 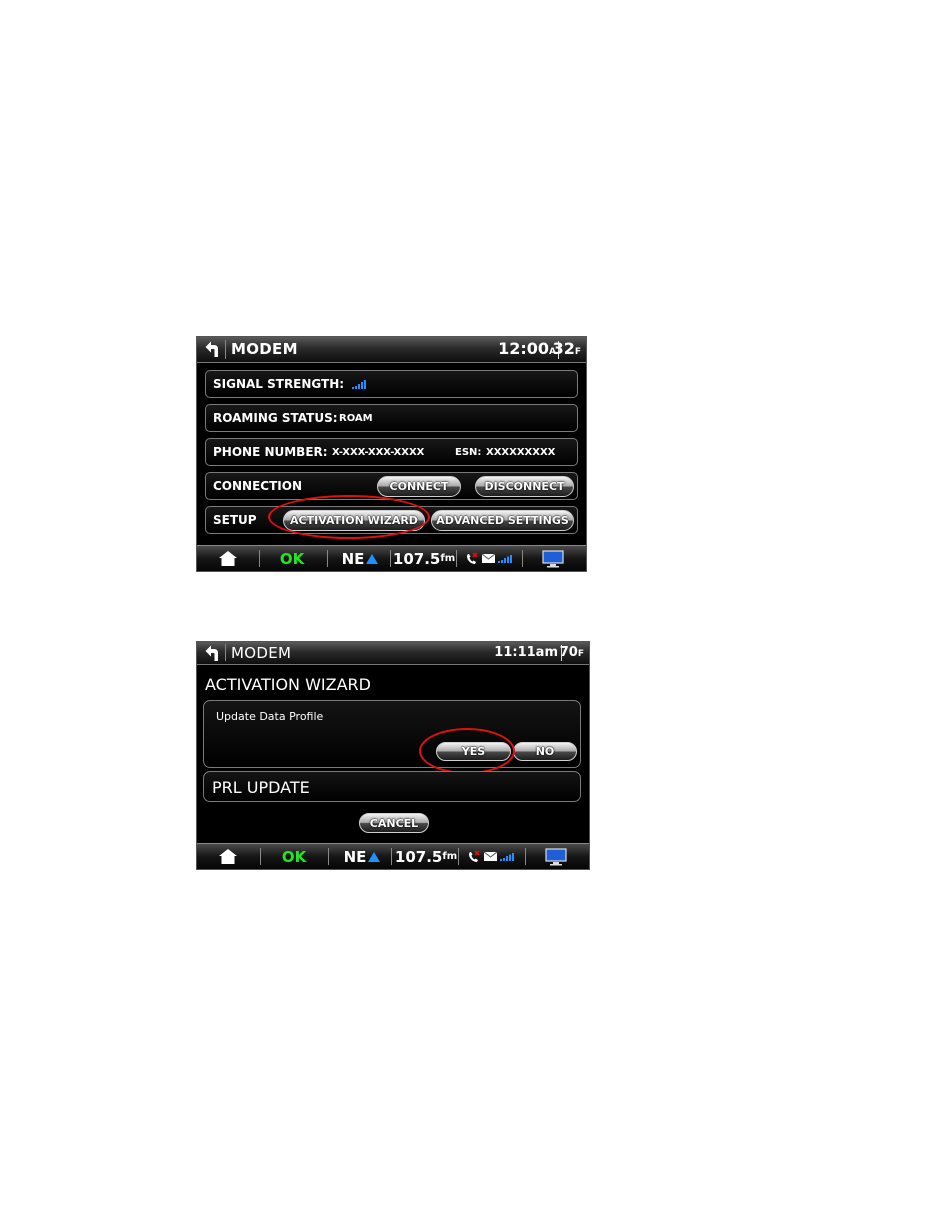 What do you see at coordinates (391, 418) in the screenshot?
I see `roaming-status-row: ROAMING STATUS: ROAM` at bounding box center [391, 418].